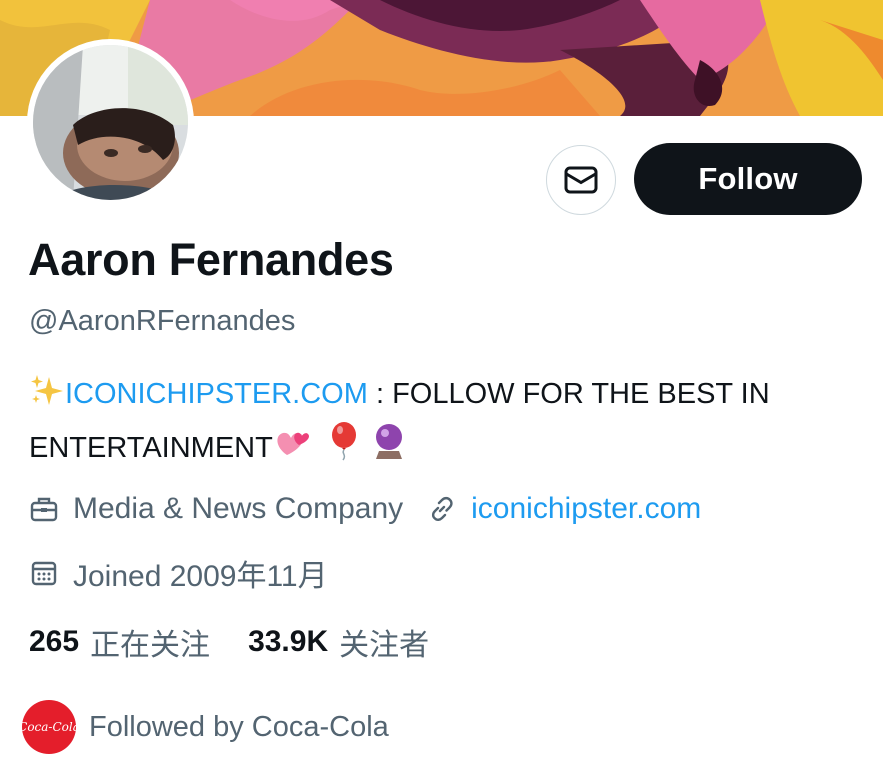 This screenshot has width=883, height=769. Describe the element at coordinates (288, 641) in the screenshot. I see `followers-count: 33.9K` at that location.